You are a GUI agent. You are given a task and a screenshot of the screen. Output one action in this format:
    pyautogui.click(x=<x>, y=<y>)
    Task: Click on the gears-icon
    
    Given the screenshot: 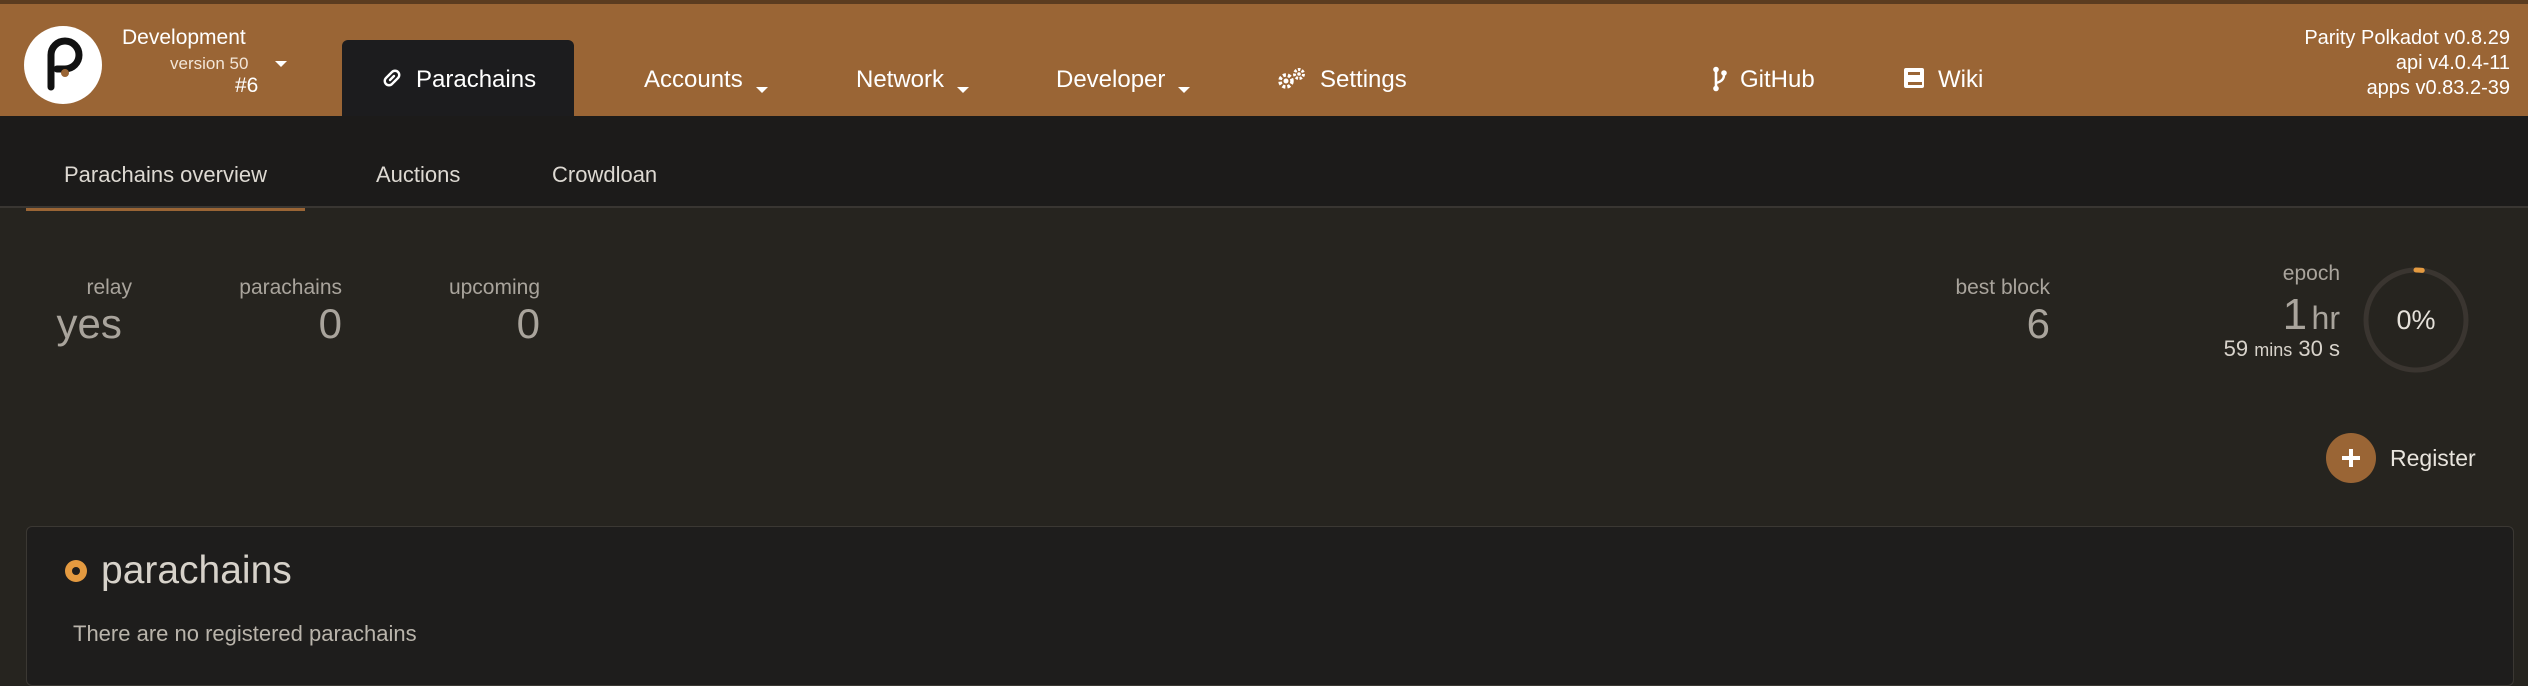 What is the action you would take?
    pyautogui.click(x=1292, y=82)
    